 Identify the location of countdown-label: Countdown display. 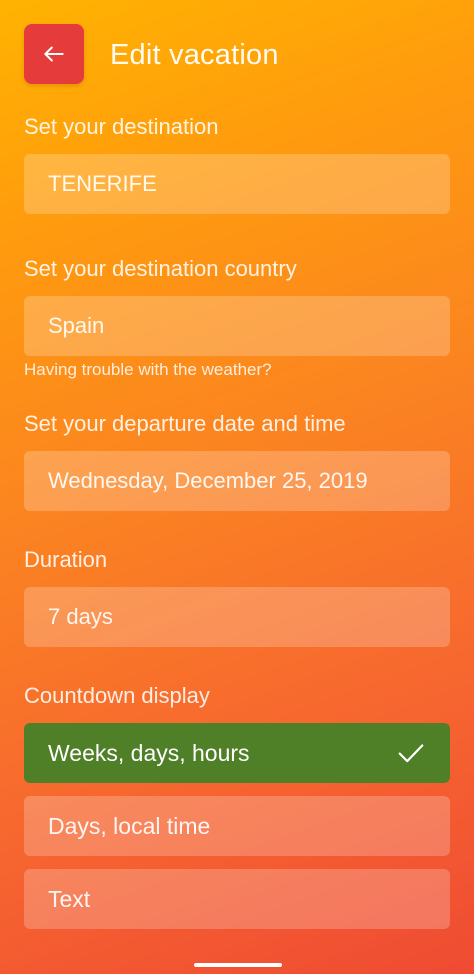
(117, 695).